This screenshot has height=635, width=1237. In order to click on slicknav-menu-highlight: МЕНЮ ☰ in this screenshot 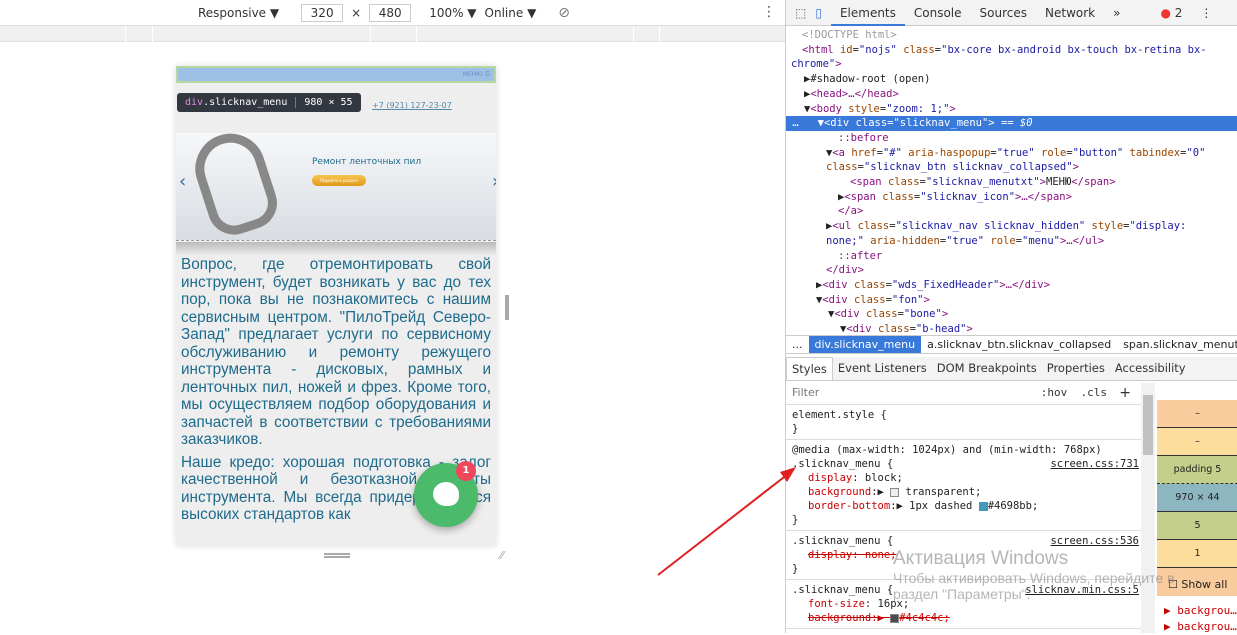, I will do `click(336, 74)`.